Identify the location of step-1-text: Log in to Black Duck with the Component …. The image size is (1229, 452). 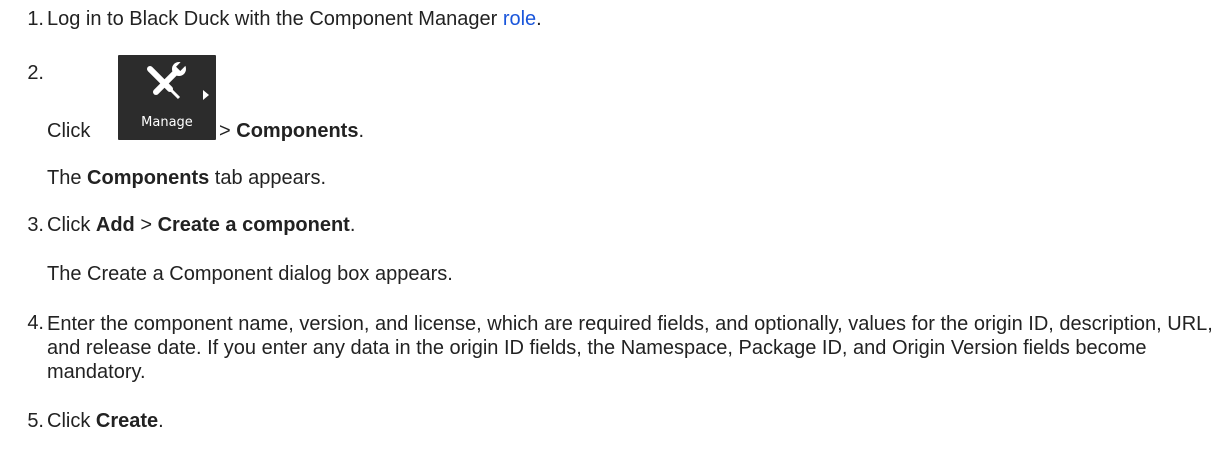
(294, 19).